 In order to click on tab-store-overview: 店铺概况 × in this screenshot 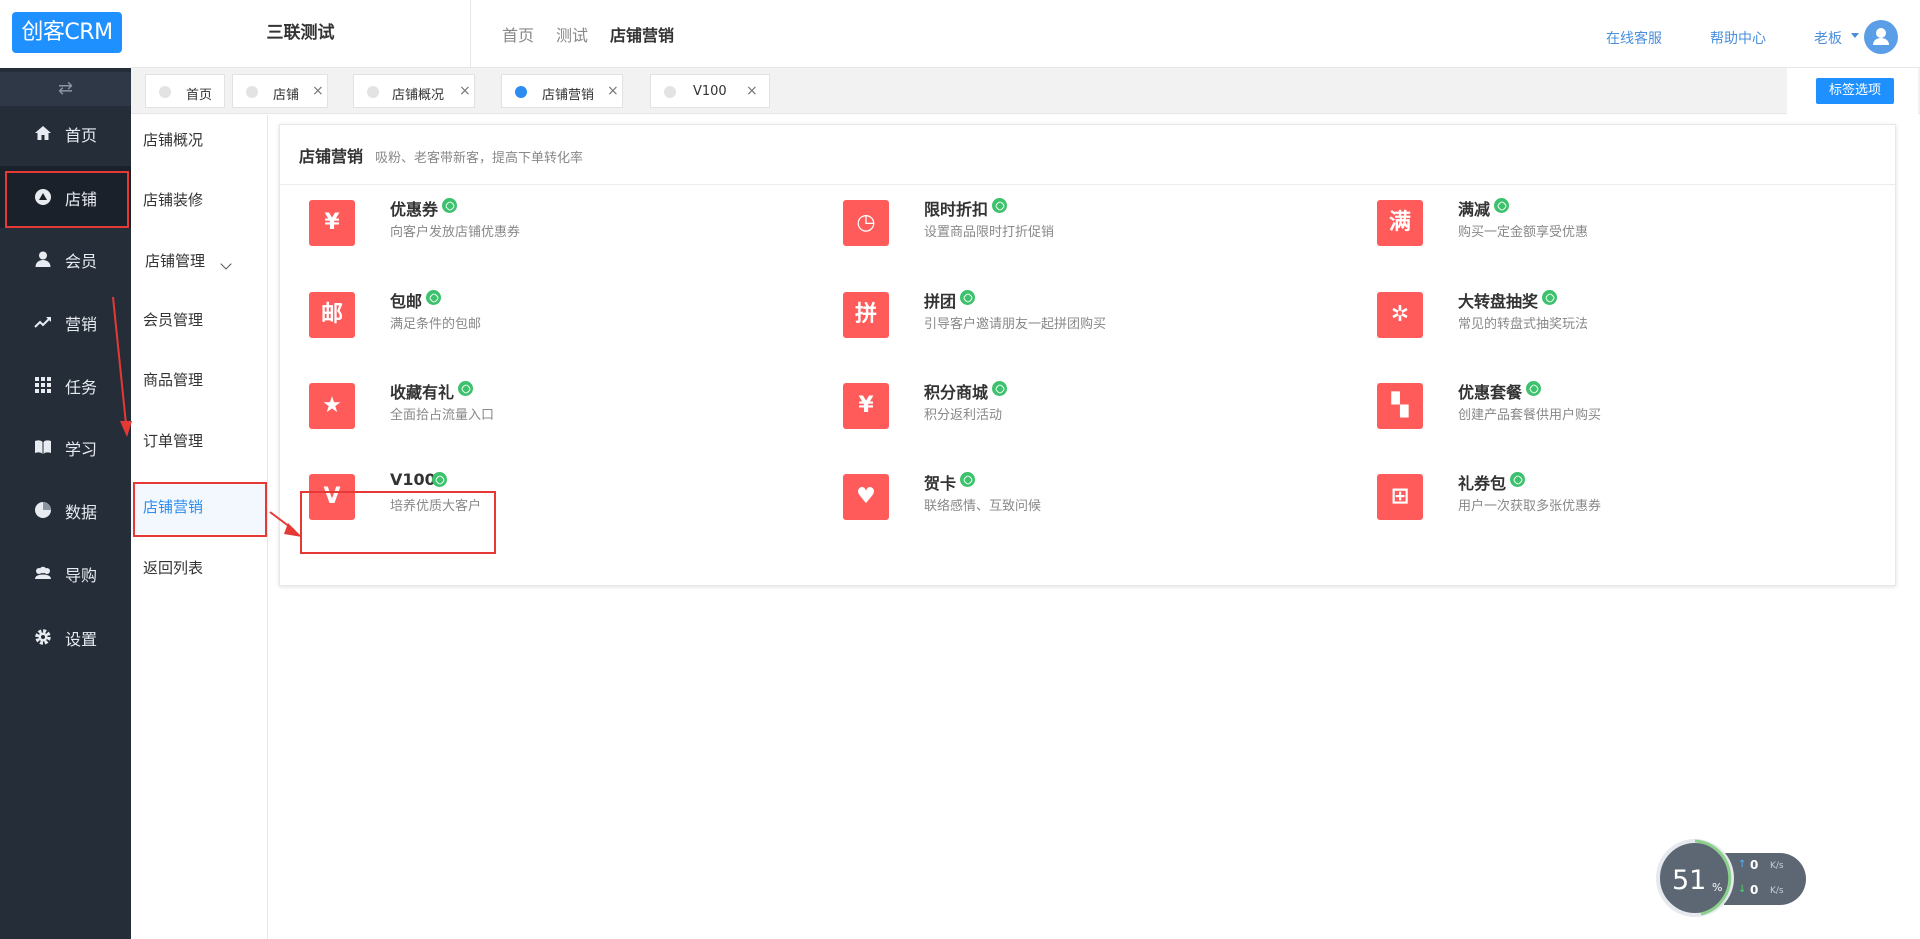, I will do `click(414, 91)`.